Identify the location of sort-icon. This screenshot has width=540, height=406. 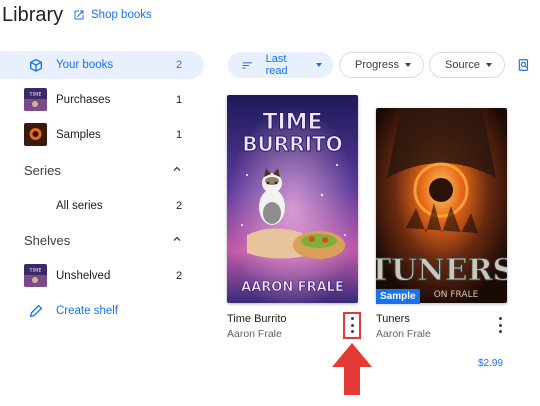
(247, 65).